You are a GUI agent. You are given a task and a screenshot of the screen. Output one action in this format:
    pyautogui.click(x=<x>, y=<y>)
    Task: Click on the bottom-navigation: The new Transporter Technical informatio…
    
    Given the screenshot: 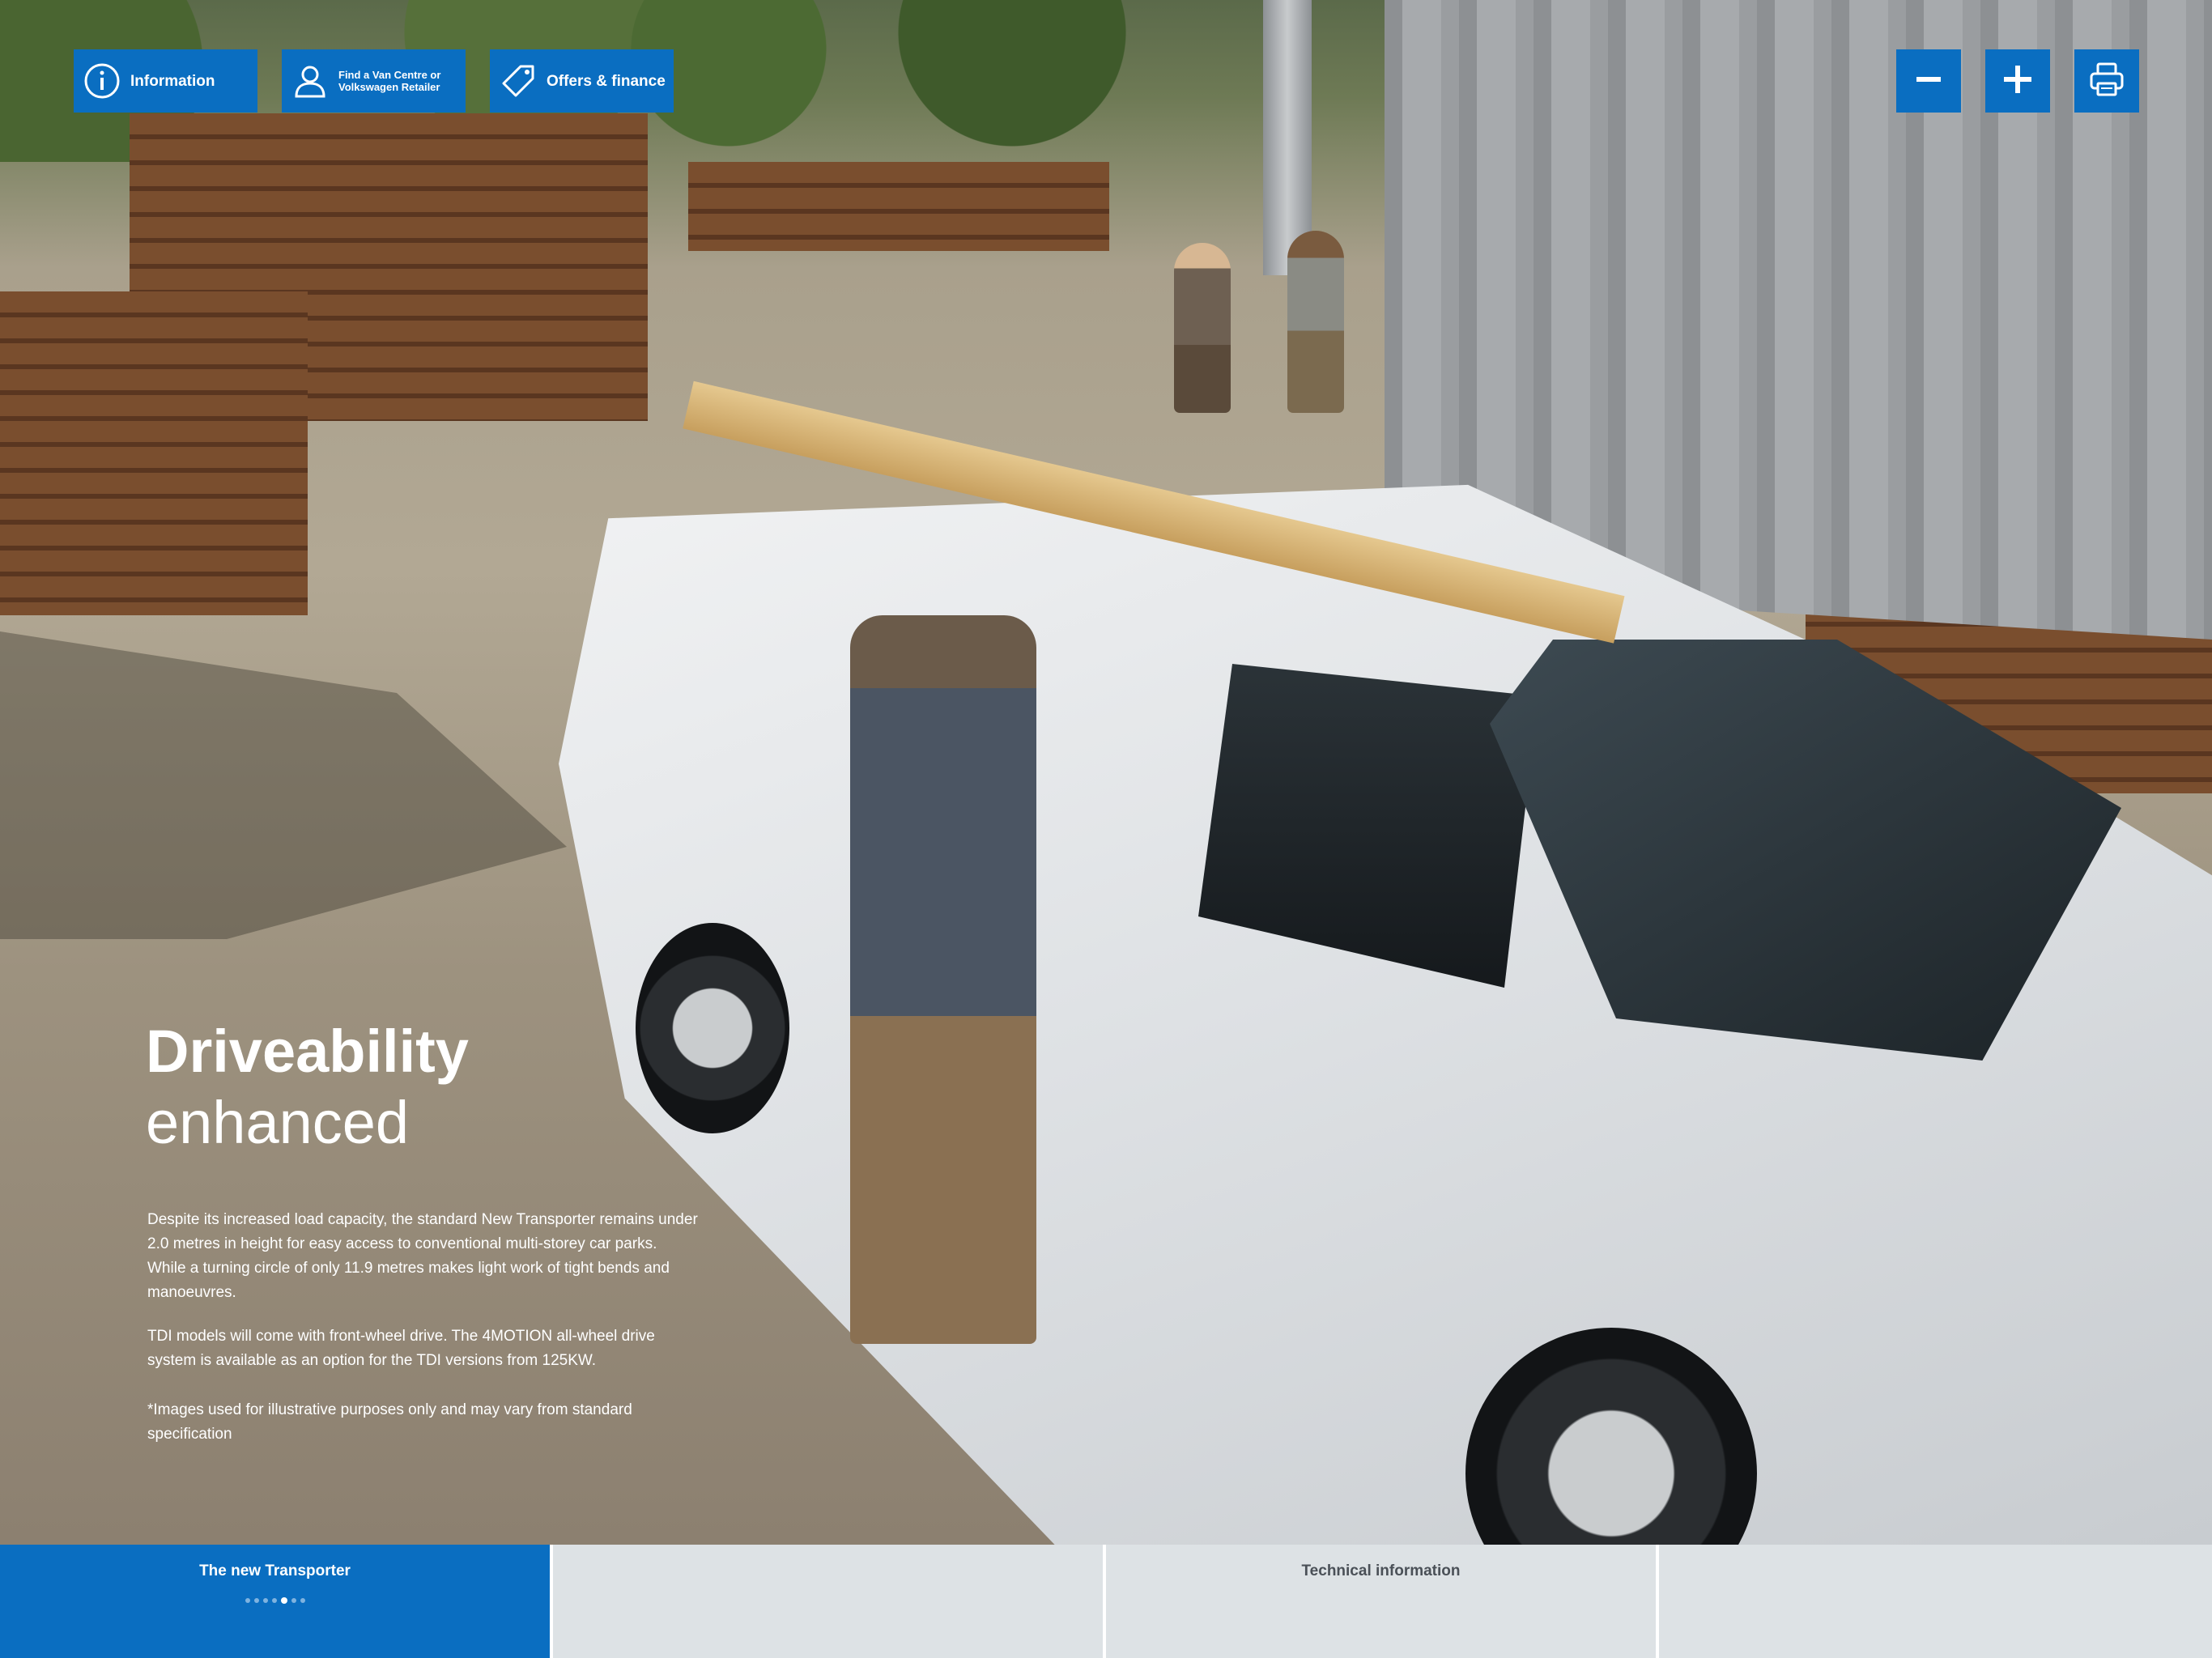 What is the action you would take?
    pyautogui.click(x=1106, y=1601)
    